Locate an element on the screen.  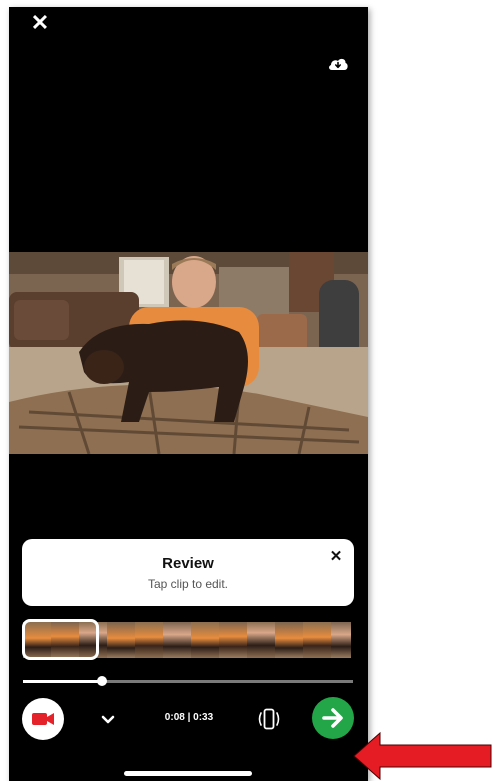
record-button is located at coordinates (43, 719).